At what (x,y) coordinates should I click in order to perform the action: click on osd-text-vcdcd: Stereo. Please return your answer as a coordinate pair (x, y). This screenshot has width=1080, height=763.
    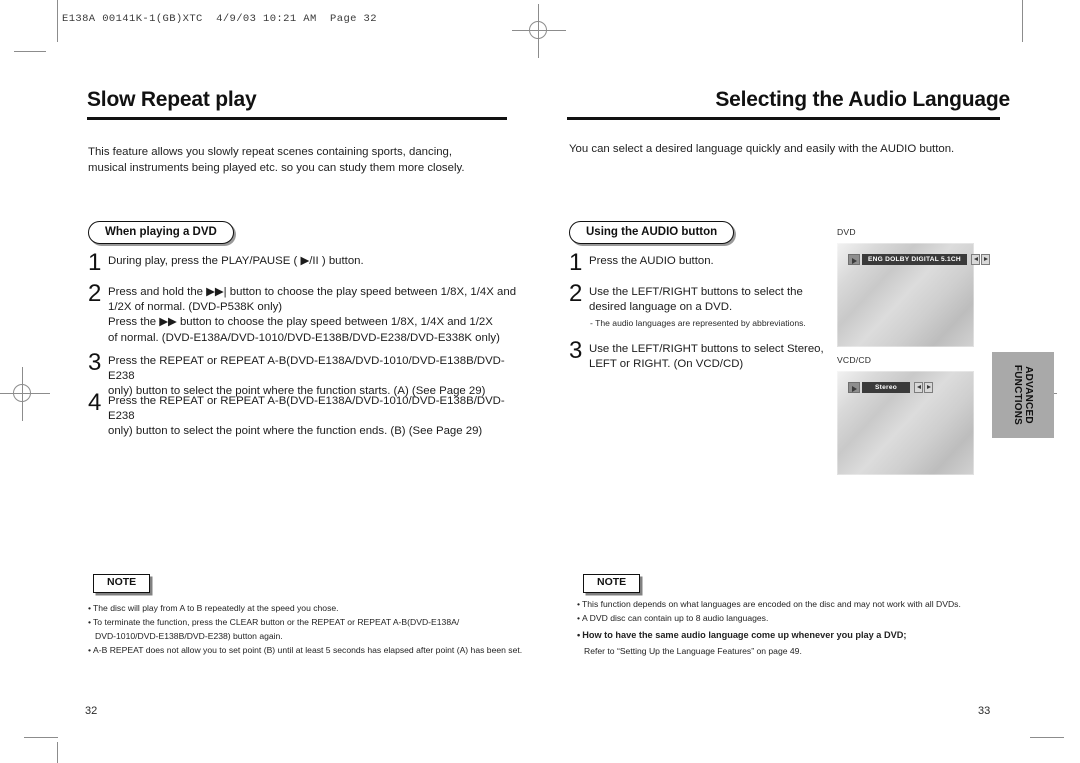
    Looking at the image, I should click on (886, 387).